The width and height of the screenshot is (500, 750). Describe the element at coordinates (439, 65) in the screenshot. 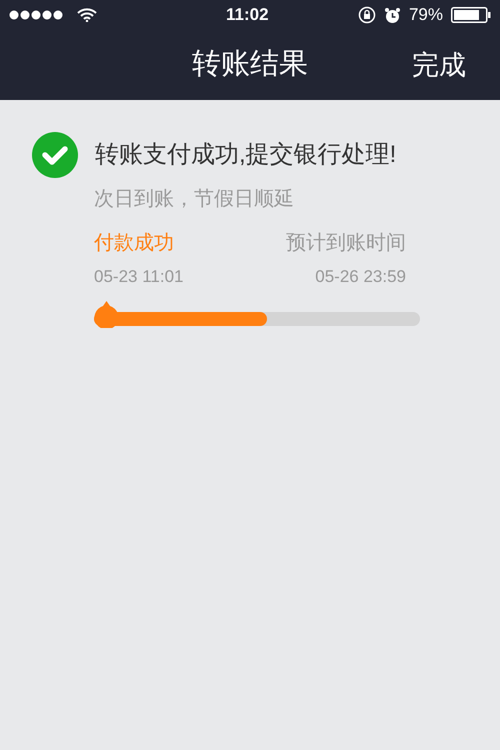

I see `done-button: 完成` at that location.